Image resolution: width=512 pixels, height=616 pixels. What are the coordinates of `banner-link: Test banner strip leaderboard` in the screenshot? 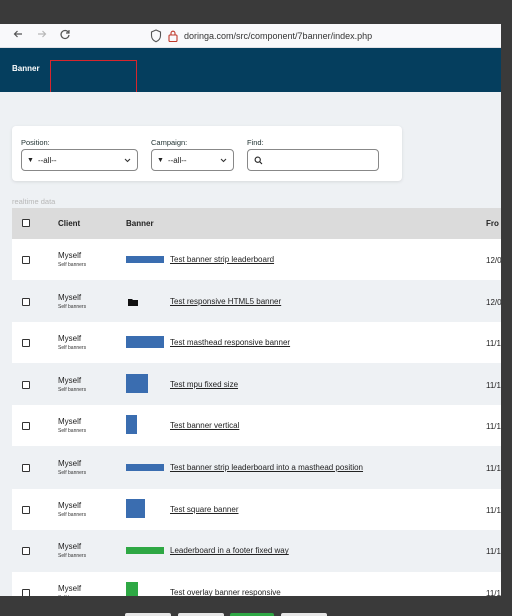 It's located at (222, 259).